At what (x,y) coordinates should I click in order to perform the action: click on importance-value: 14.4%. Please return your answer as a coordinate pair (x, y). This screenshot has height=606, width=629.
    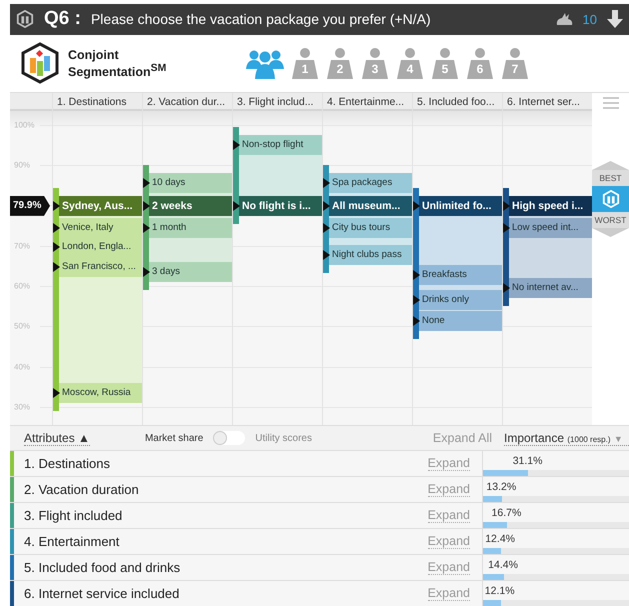
    Looking at the image, I should click on (503, 565).